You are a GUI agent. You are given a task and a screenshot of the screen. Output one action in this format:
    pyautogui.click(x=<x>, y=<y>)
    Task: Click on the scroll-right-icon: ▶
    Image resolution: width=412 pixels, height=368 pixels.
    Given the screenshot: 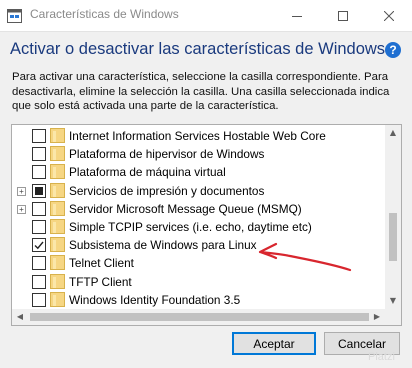 What is the action you would take?
    pyautogui.click(x=377, y=317)
    